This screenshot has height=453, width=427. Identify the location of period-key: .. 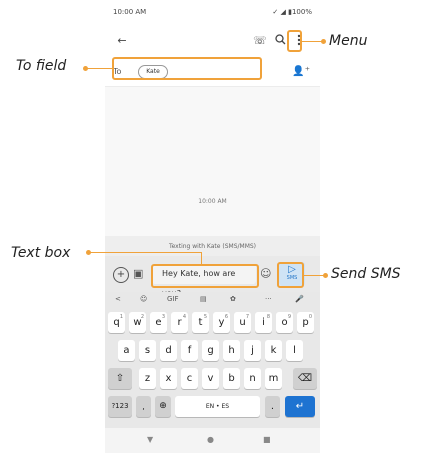
(272, 406).